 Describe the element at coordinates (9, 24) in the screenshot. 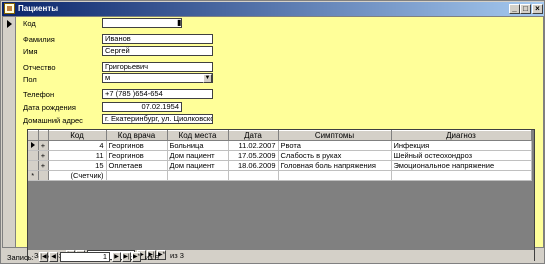

I see `current-record-arrow-icon` at that location.